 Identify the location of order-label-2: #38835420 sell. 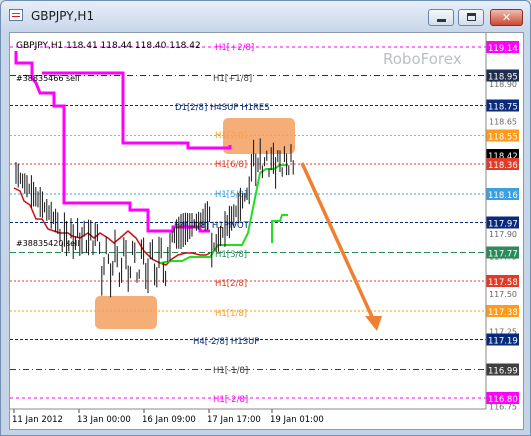
(48, 243).